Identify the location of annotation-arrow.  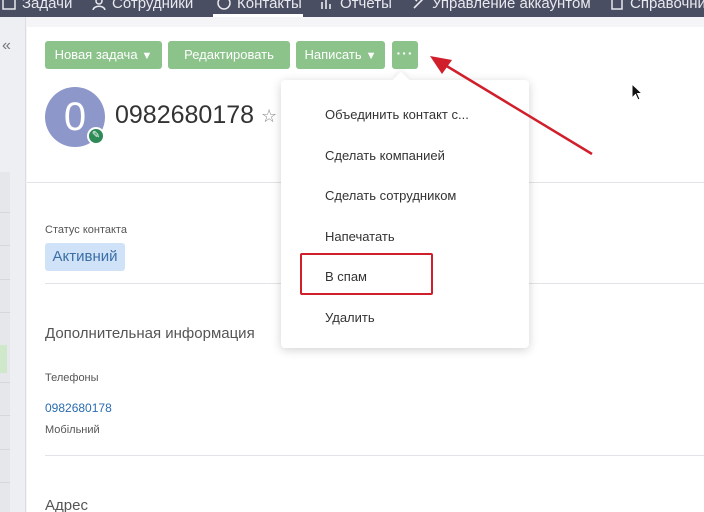
(511, 106).